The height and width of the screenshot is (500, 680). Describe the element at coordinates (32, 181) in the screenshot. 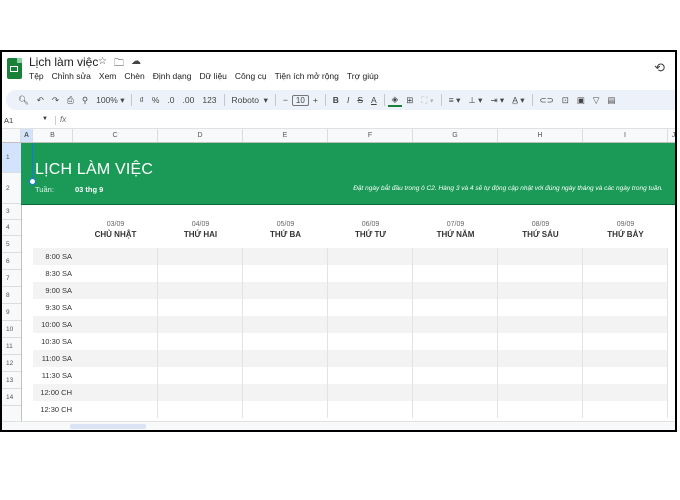

I see `selection-handle` at that location.